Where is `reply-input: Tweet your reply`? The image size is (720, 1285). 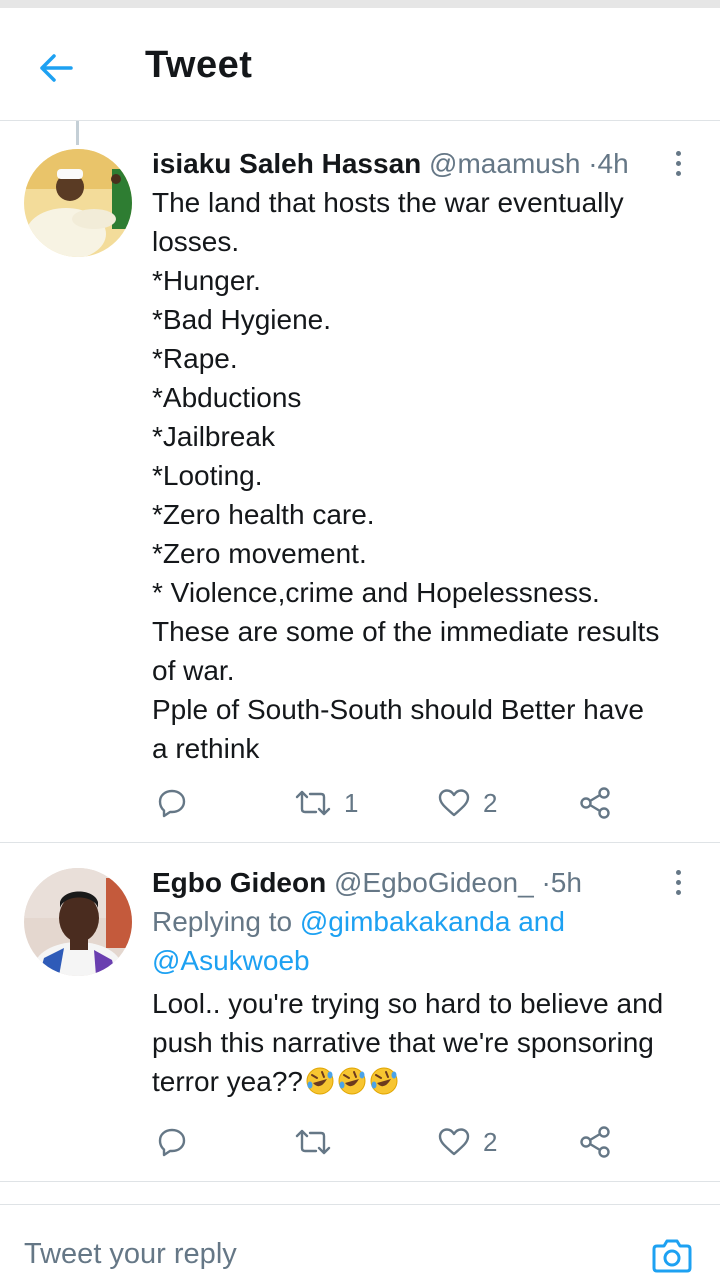
reply-input: Tweet your reply is located at coordinates (130, 1254).